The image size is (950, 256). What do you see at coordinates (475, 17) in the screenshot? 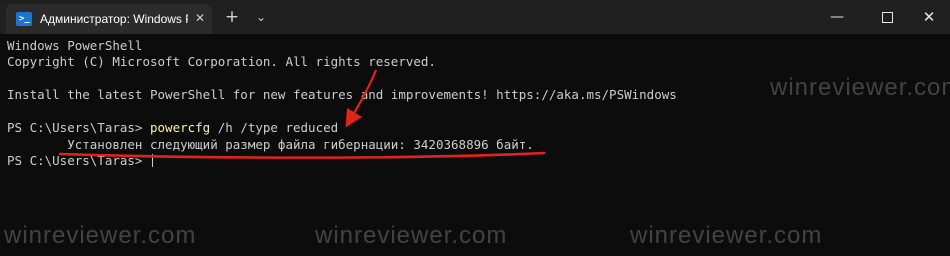
I see `title-bar: >_ Администратор: Windows Pow ✕ + ⌄ — ✕` at bounding box center [475, 17].